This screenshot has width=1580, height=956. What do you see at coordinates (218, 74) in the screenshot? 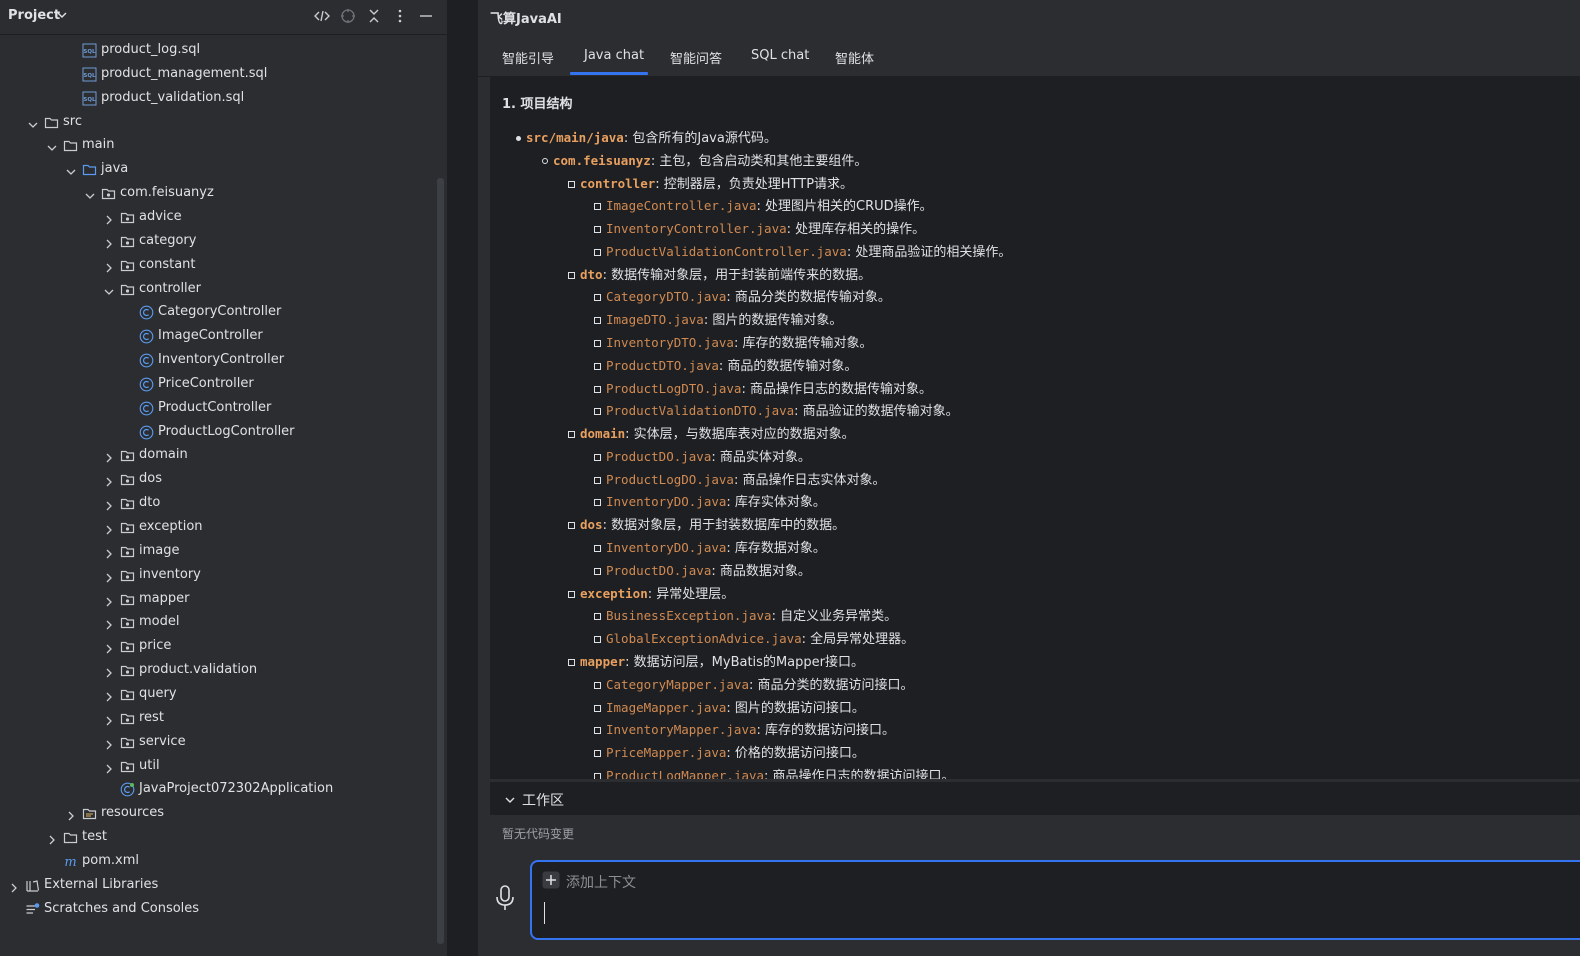
I see `tree-node: SQL product_management.sql` at bounding box center [218, 74].